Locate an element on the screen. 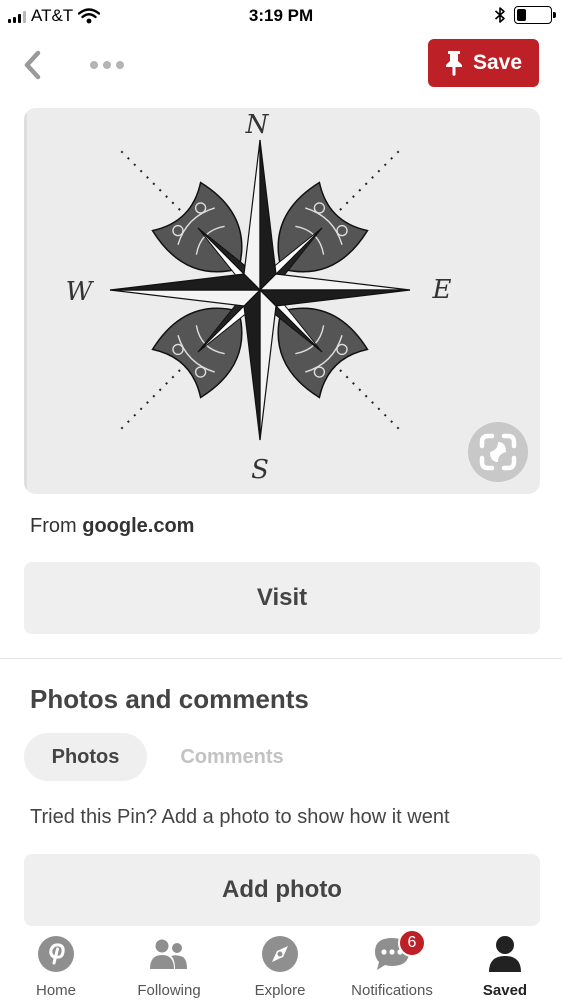  nav-label-explore: Explore is located at coordinates (280, 990).